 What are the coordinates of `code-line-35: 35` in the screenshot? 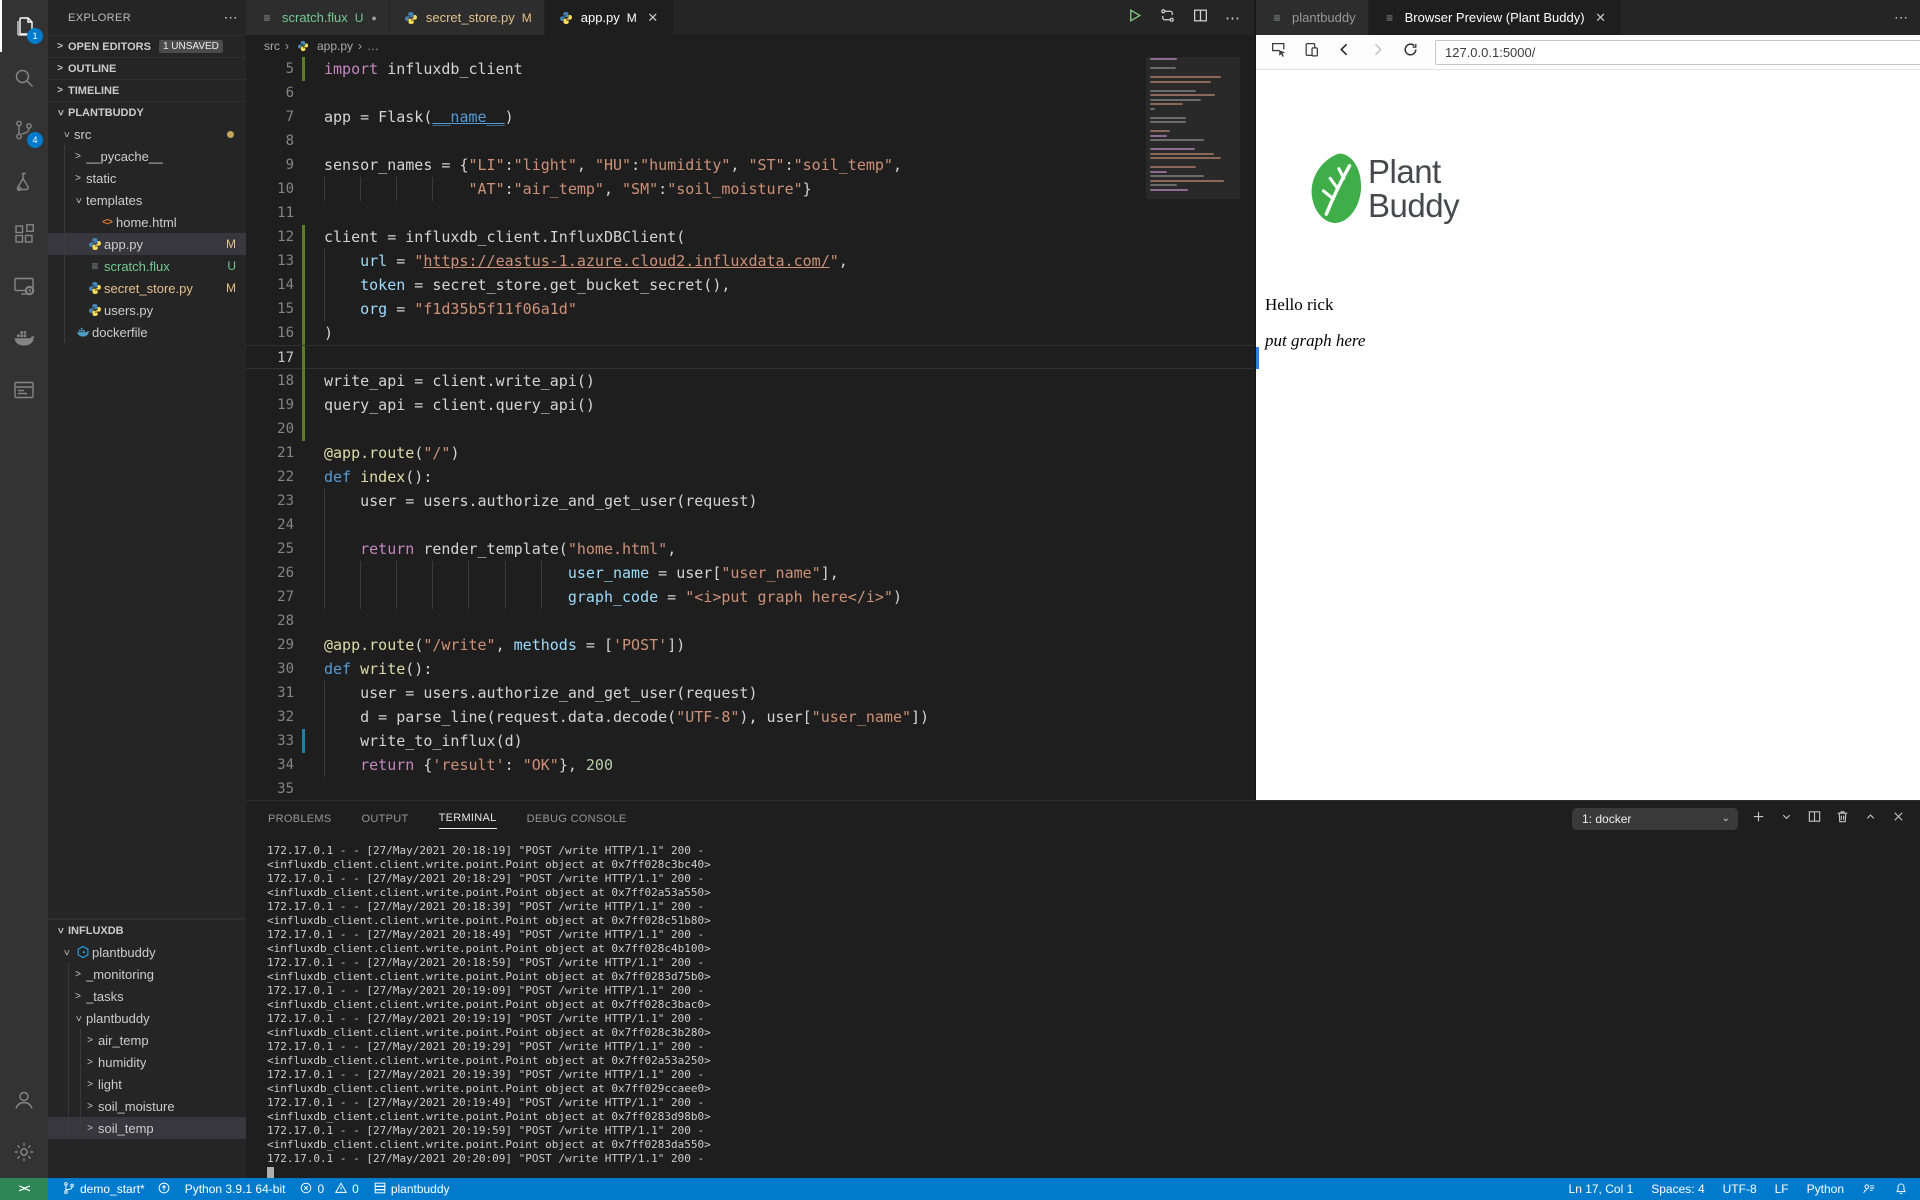 It's located at (750, 788).